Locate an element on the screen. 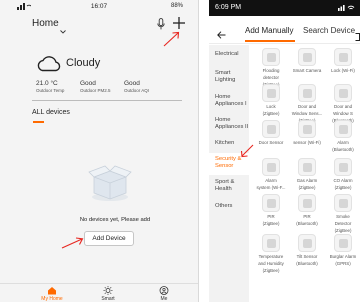  cloud-icon is located at coordinates (49, 65).